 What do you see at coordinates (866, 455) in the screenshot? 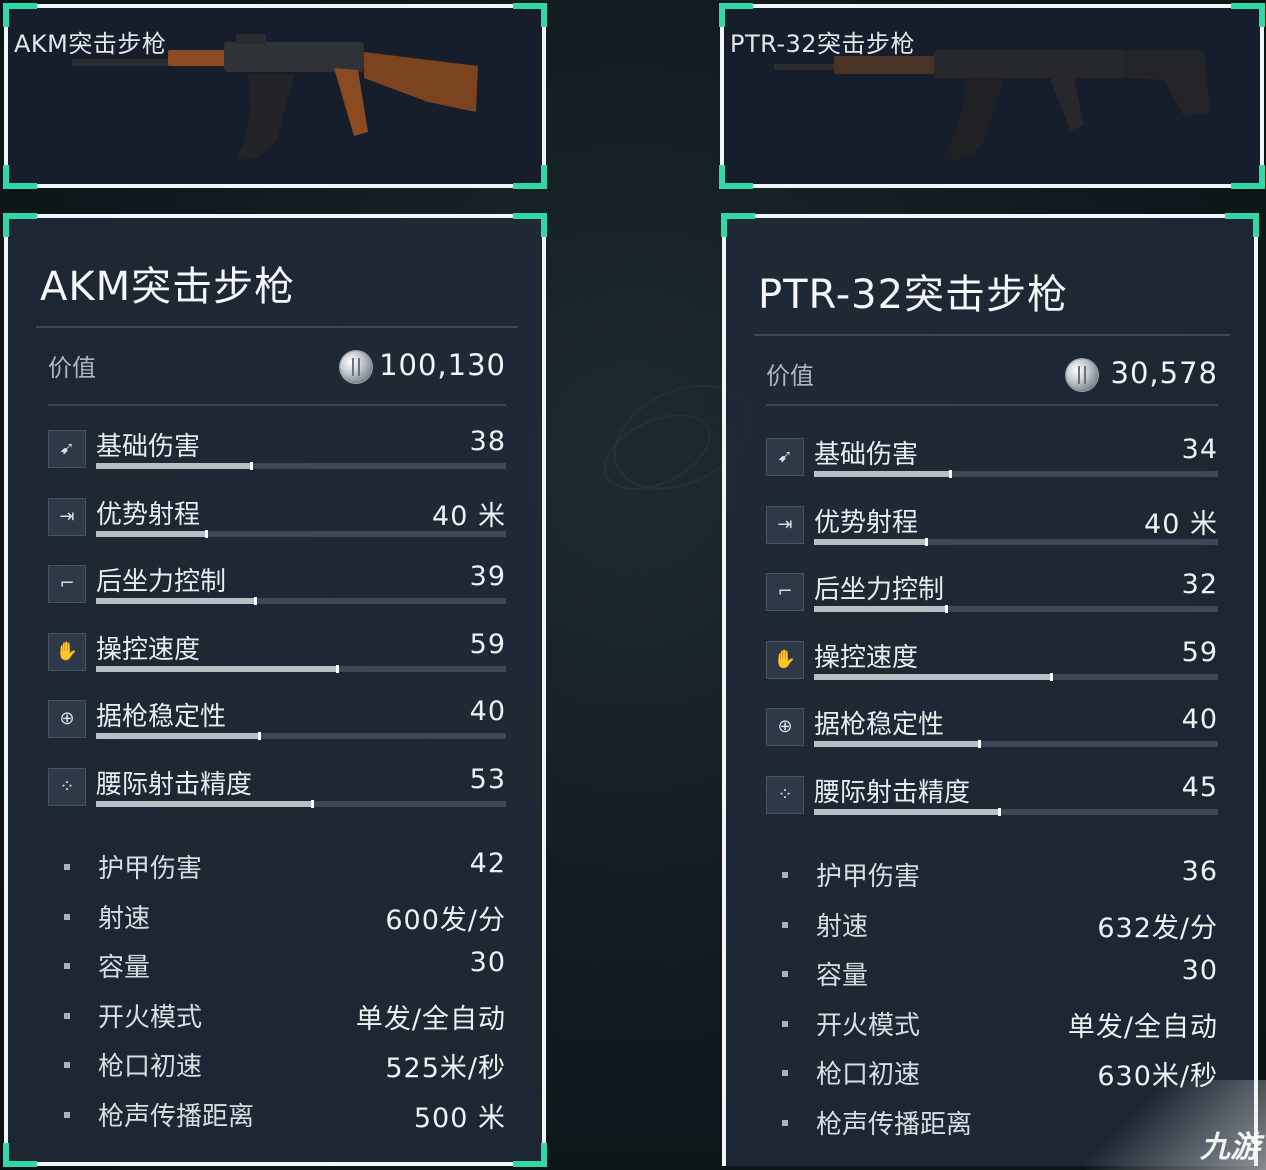
I see `stat-label: 基础伤害` at bounding box center [866, 455].